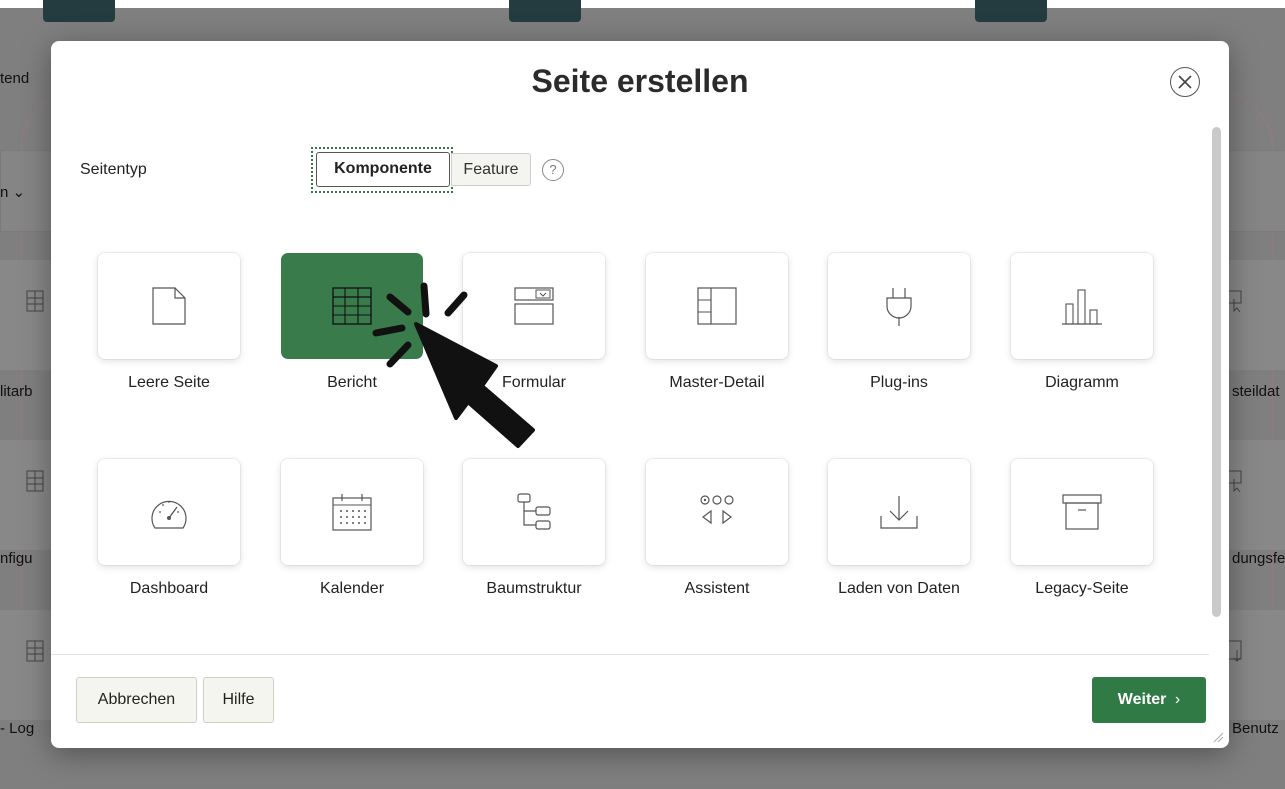  Describe the element at coordinates (1177, 699) in the screenshot. I see `chevron-right-icon: ›` at that location.